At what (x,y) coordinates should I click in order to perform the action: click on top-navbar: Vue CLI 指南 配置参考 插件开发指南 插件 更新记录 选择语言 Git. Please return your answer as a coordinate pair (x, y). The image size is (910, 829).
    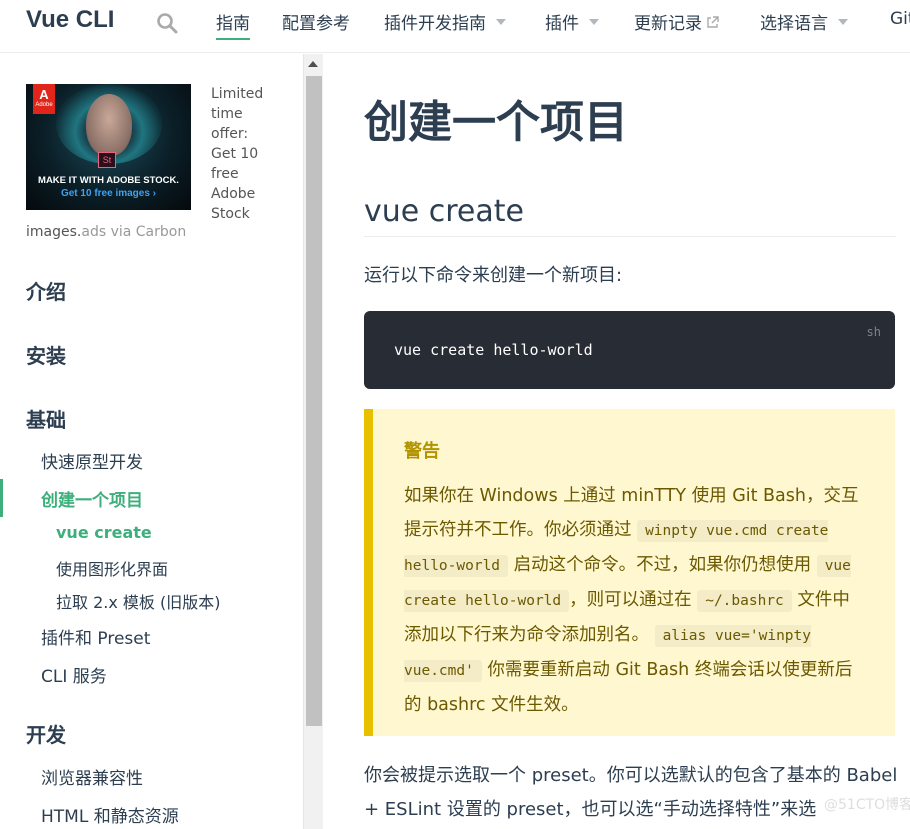
    Looking at the image, I should click on (455, 26).